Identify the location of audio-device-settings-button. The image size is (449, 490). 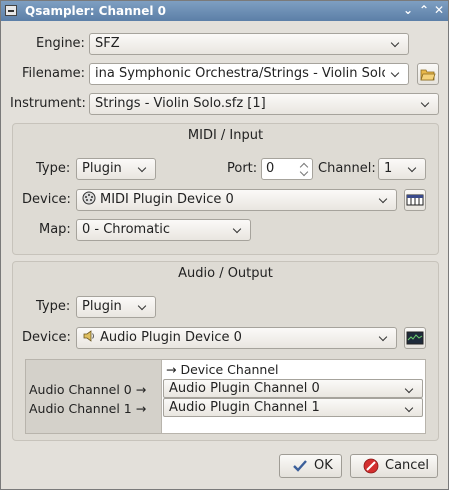
(415, 338).